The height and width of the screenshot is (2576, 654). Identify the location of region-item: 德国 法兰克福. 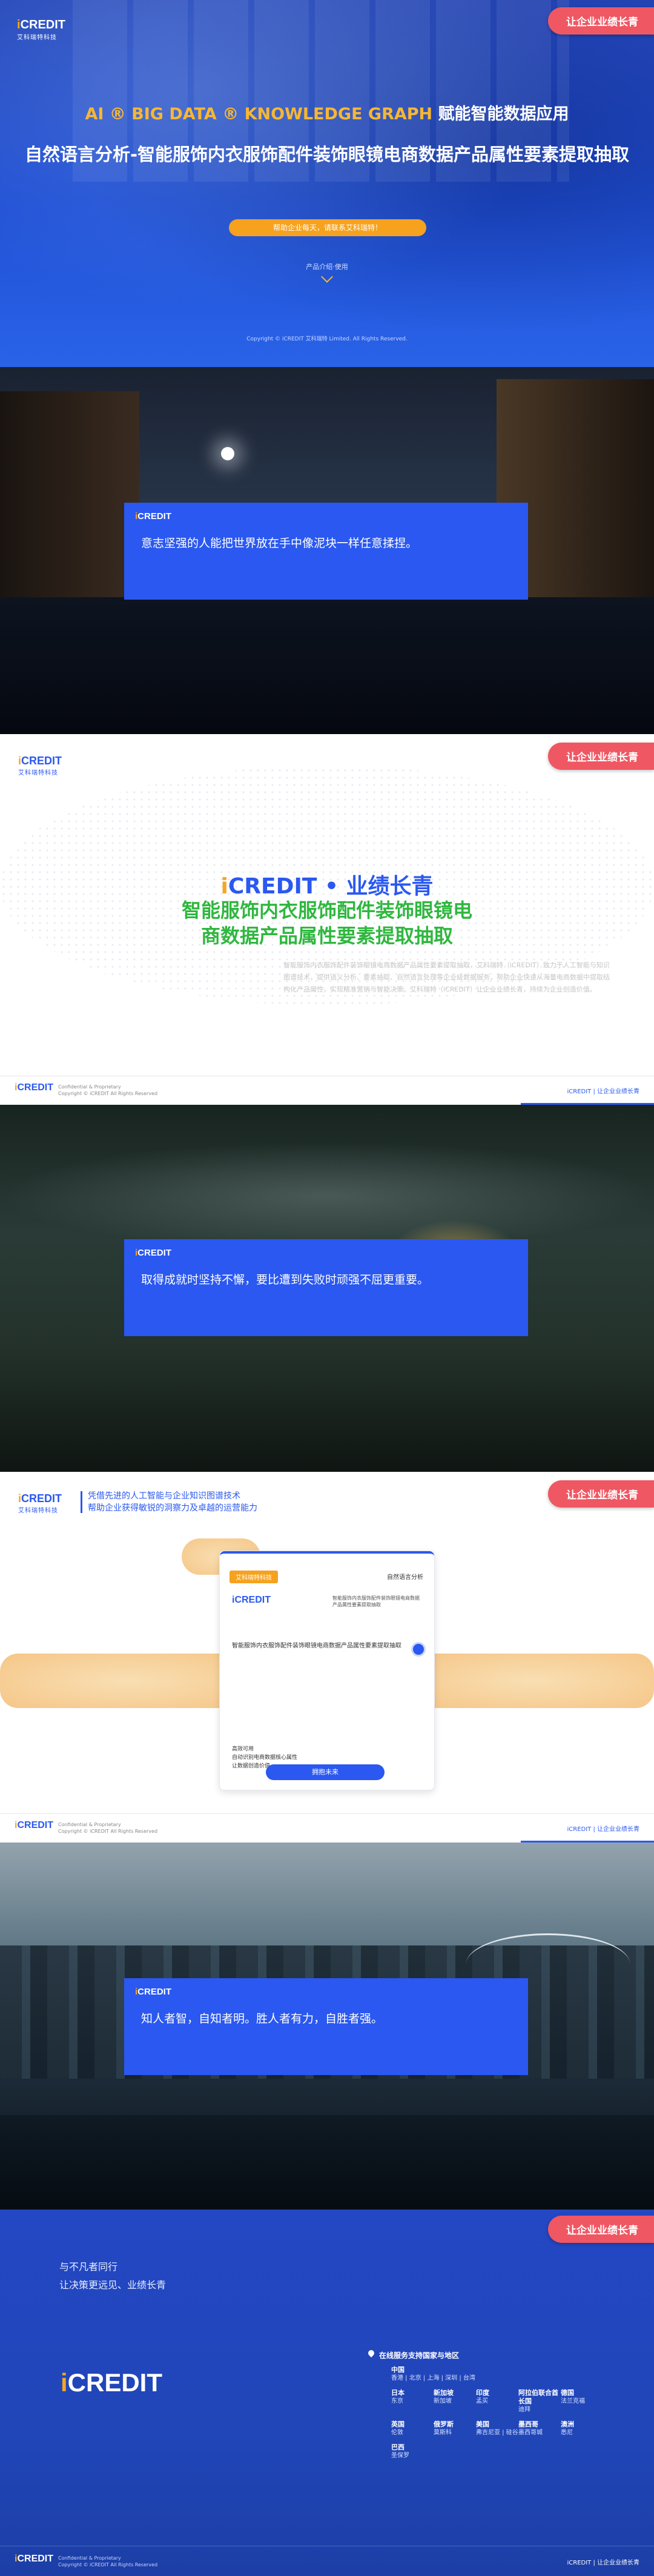
(582, 2401).